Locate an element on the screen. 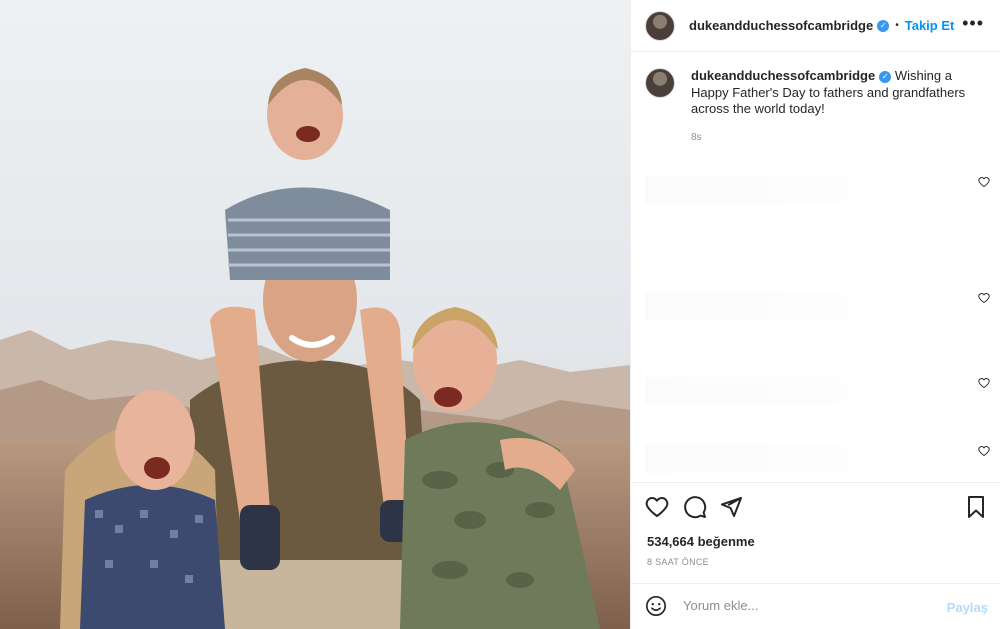 The width and height of the screenshot is (1000, 629). caption-username: dukeandduchessofcambridge is located at coordinates (783, 75).